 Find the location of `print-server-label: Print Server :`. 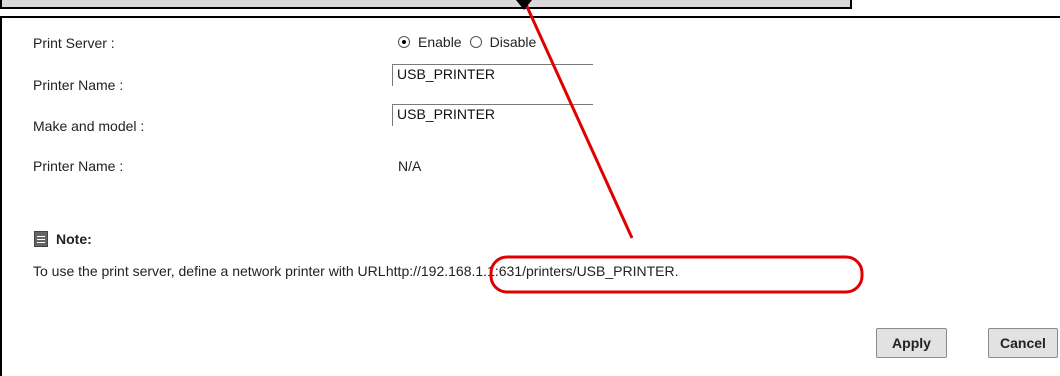

print-server-label: Print Server : is located at coordinates (74, 43).